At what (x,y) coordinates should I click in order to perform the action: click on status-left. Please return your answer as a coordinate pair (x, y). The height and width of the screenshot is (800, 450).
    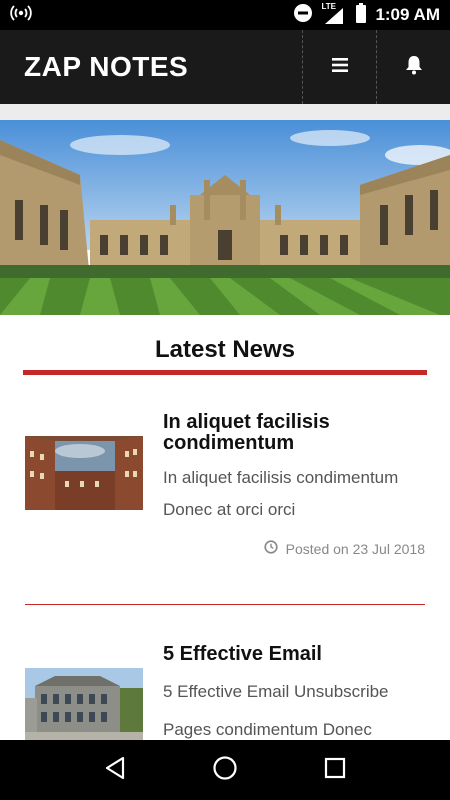
    Looking at the image, I should click on (21, 15).